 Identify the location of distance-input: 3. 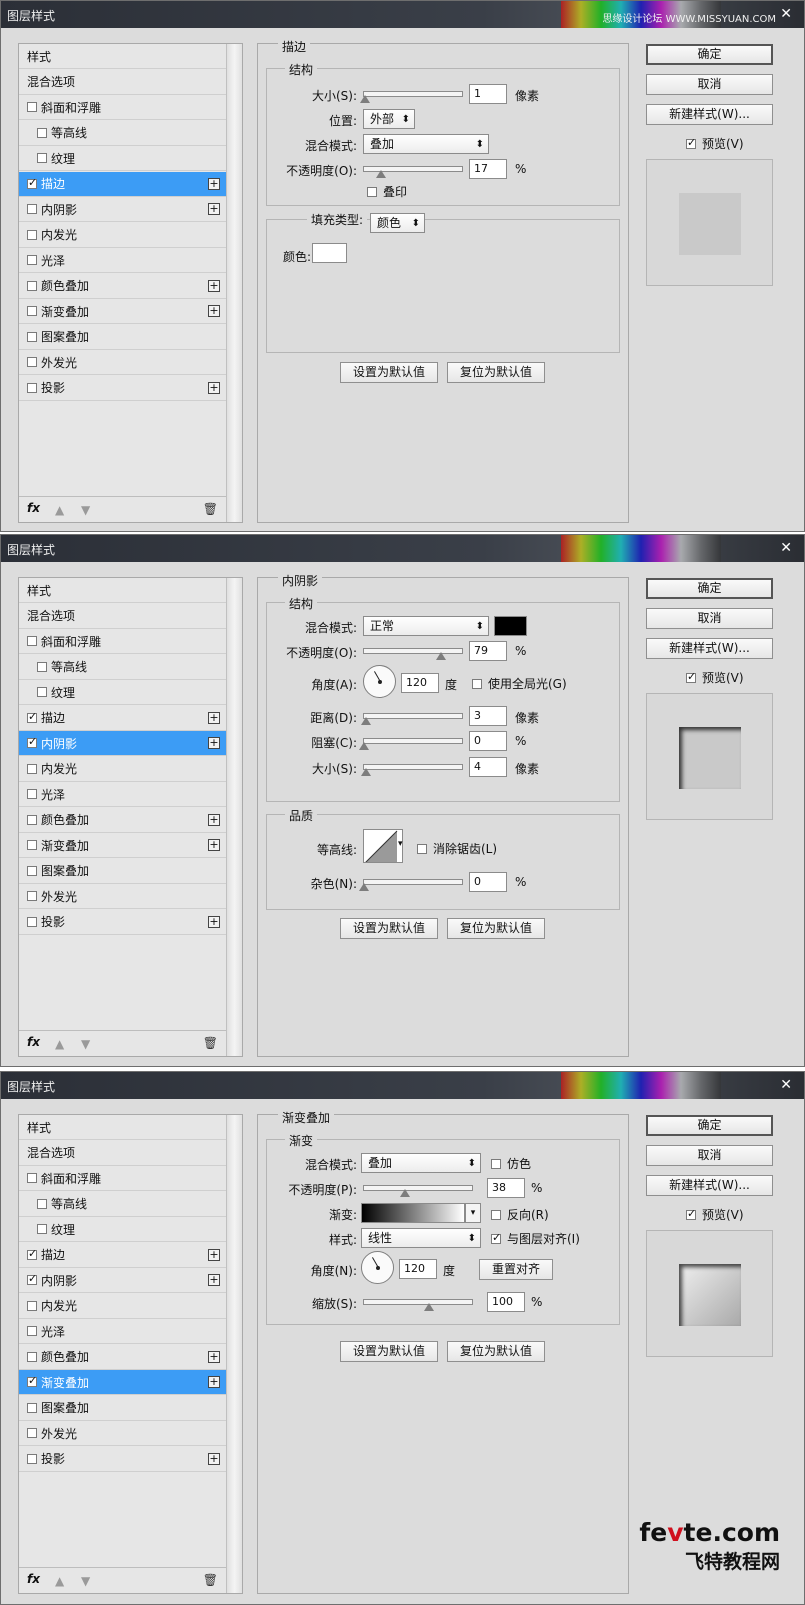
(488, 716).